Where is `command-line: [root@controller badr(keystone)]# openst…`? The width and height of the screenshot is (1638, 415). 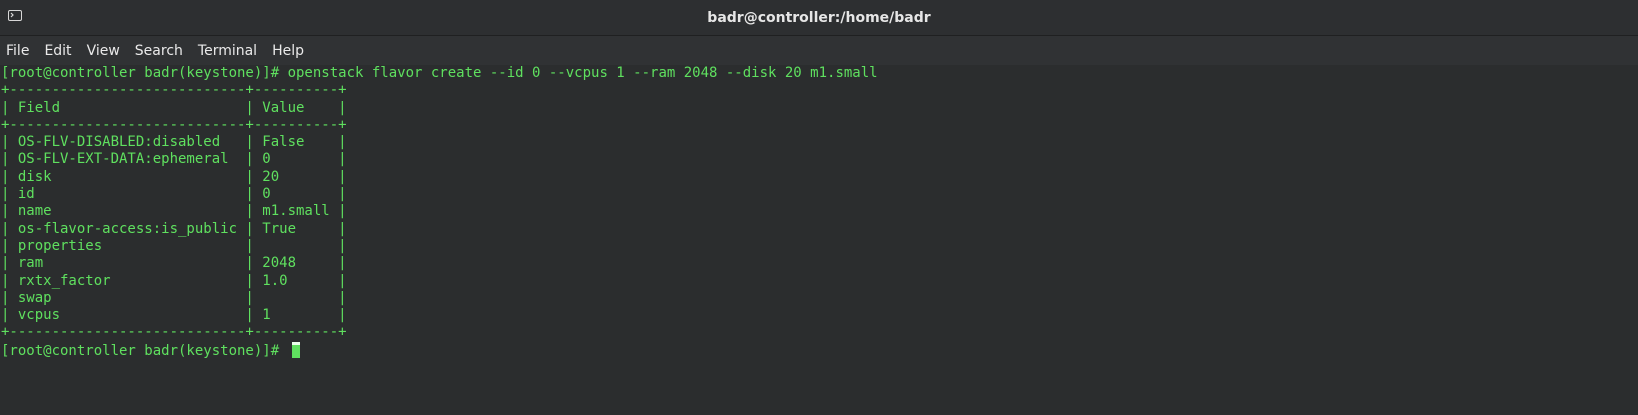 command-line: [root@controller badr(keystone)]# openst… is located at coordinates (439, 73).